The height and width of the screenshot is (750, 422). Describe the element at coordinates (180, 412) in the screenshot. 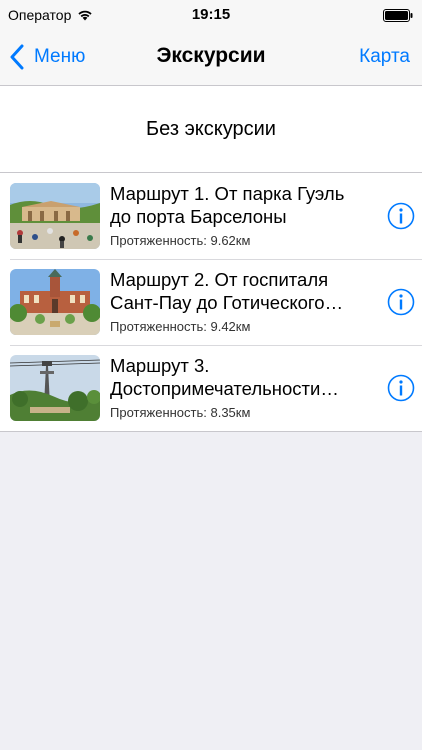

I see `route-length: Протяженность: 8.35км` at that location.